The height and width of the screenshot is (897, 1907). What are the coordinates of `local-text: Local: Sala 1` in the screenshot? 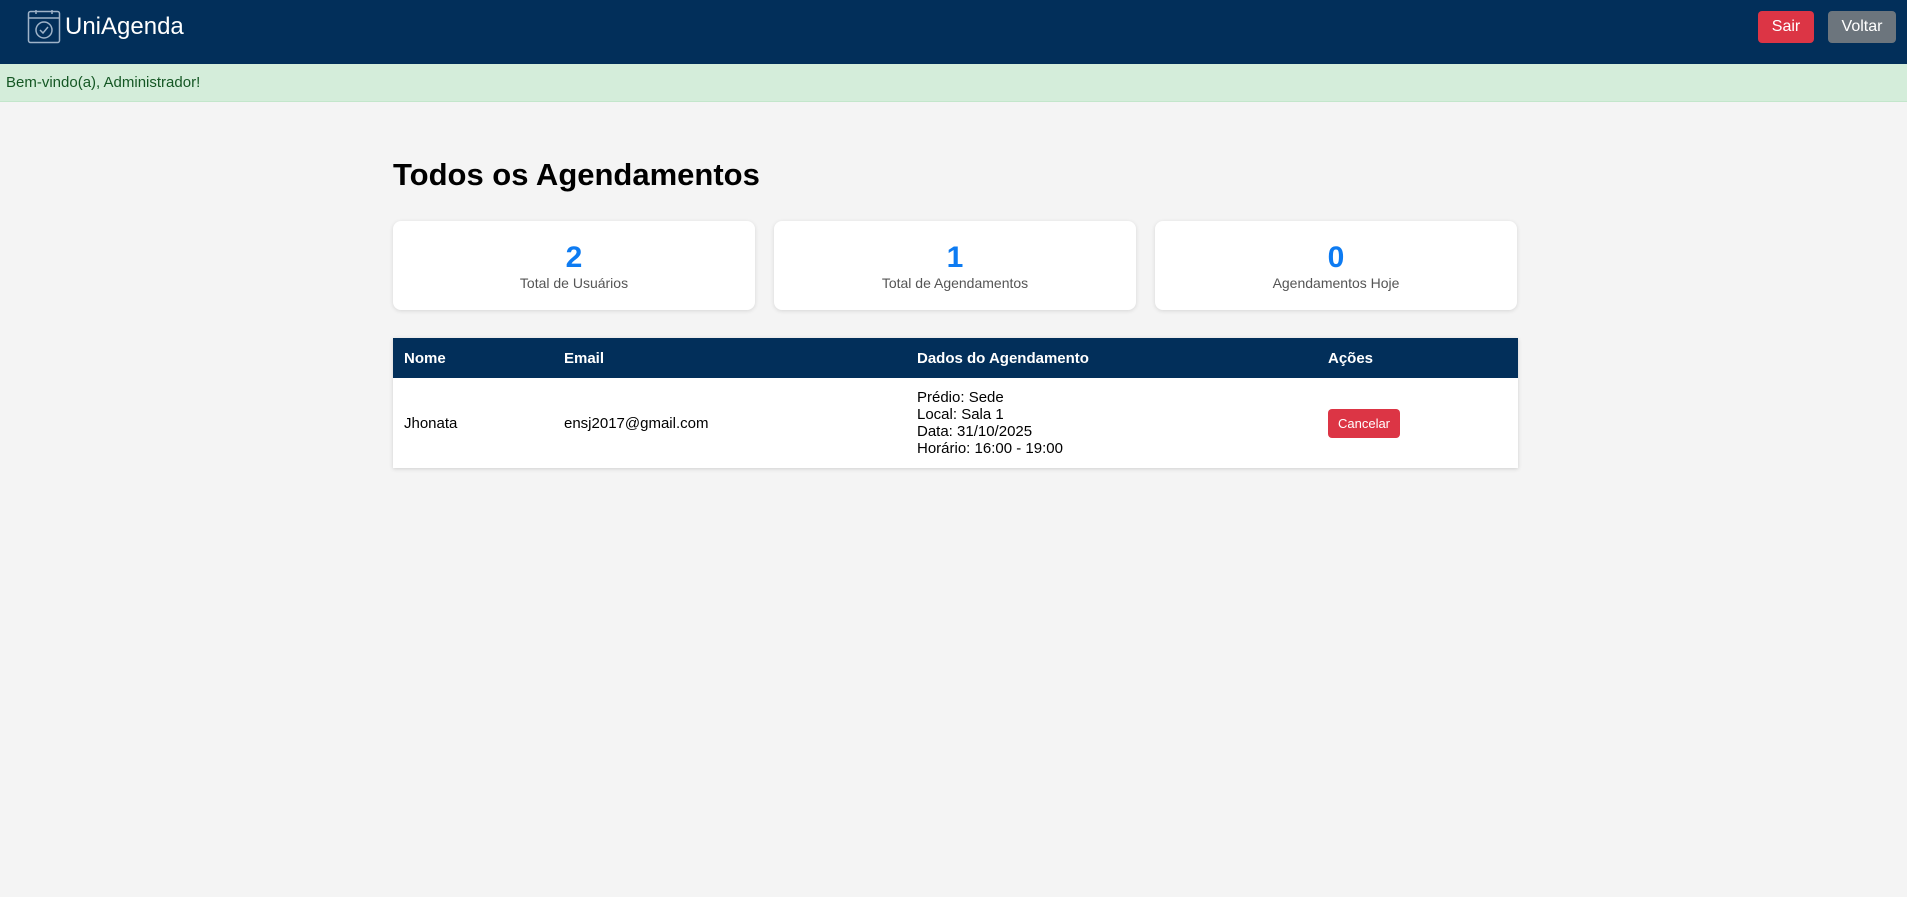 It's located at (960, 414).